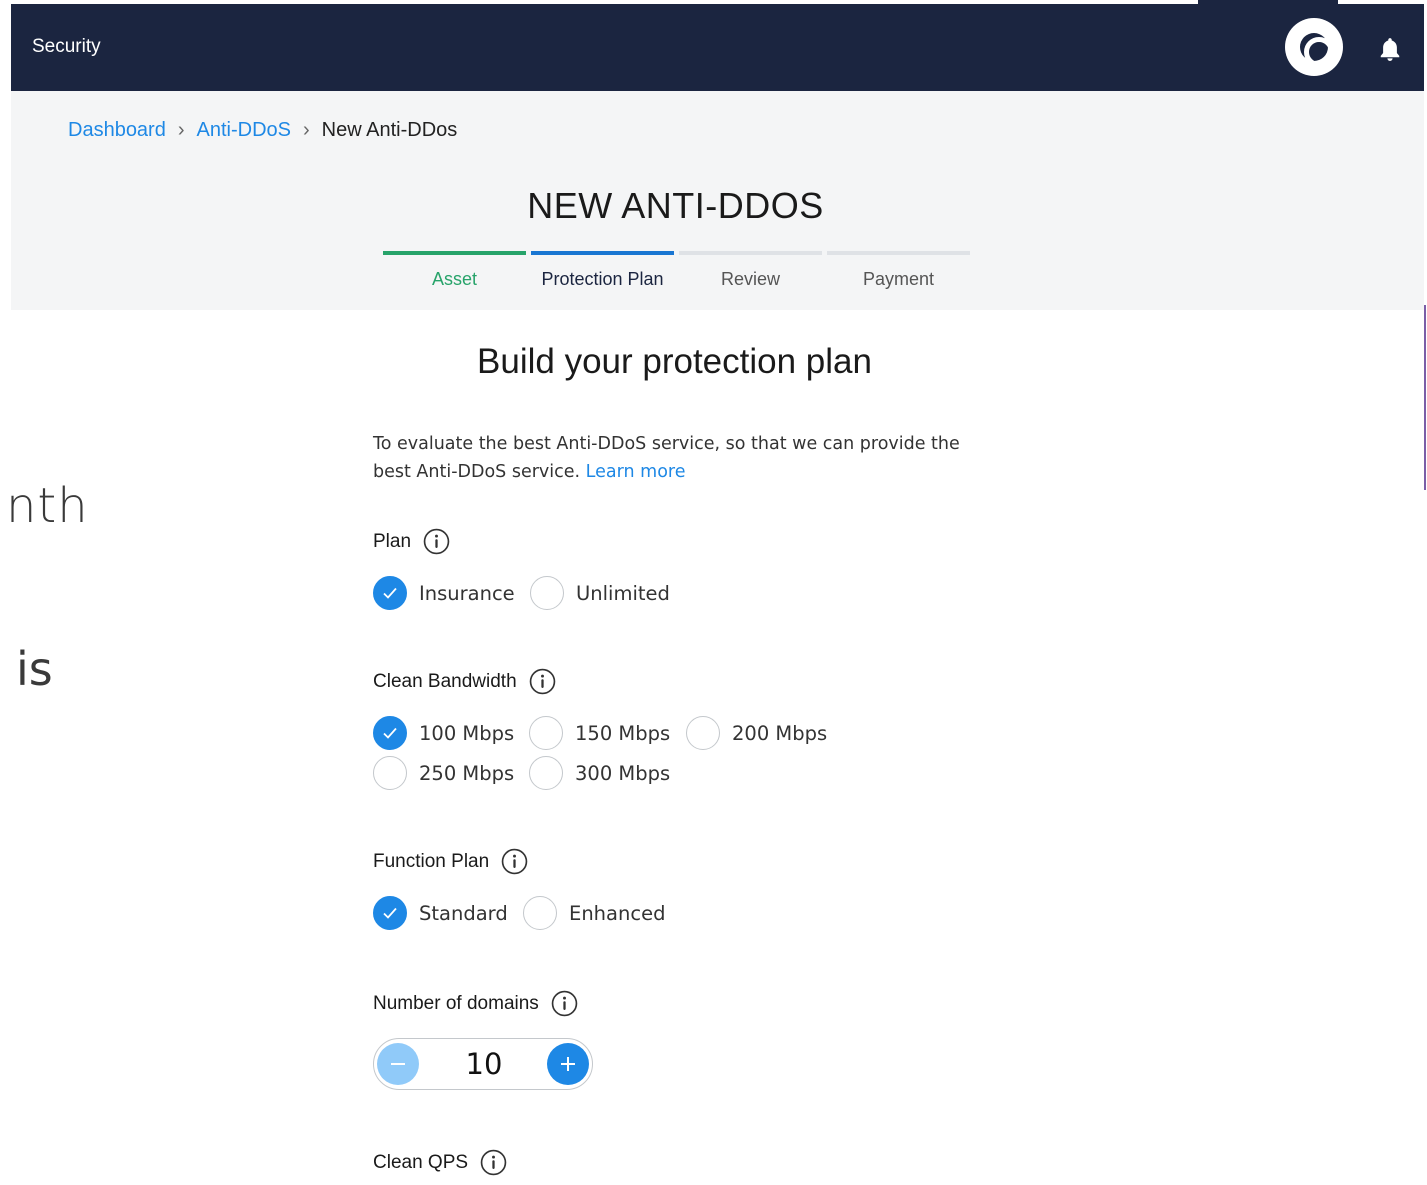 This screenshot has height=1185, width=1427. Describe the element at coordinates (623, 593) in the screenshot. I see `option-label: Unlimited` at that location.